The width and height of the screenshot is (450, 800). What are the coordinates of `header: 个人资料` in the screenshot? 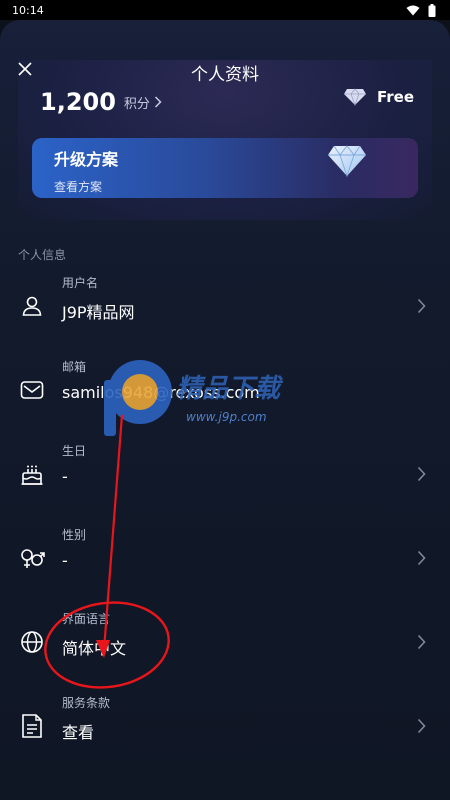 It's located at (225, 72).